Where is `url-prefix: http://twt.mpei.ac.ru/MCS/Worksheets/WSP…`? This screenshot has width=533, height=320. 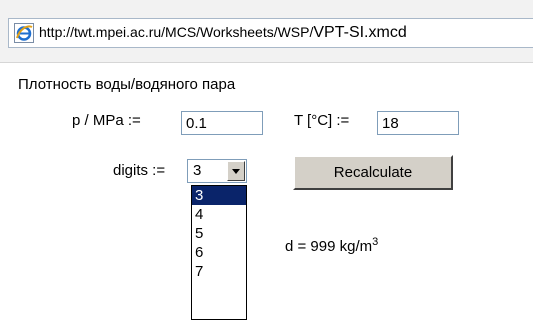 url-prefix: http://twt.mpei.ac.ru/MCS/Worksheets/WSP… is located at coordinates (176, 32).